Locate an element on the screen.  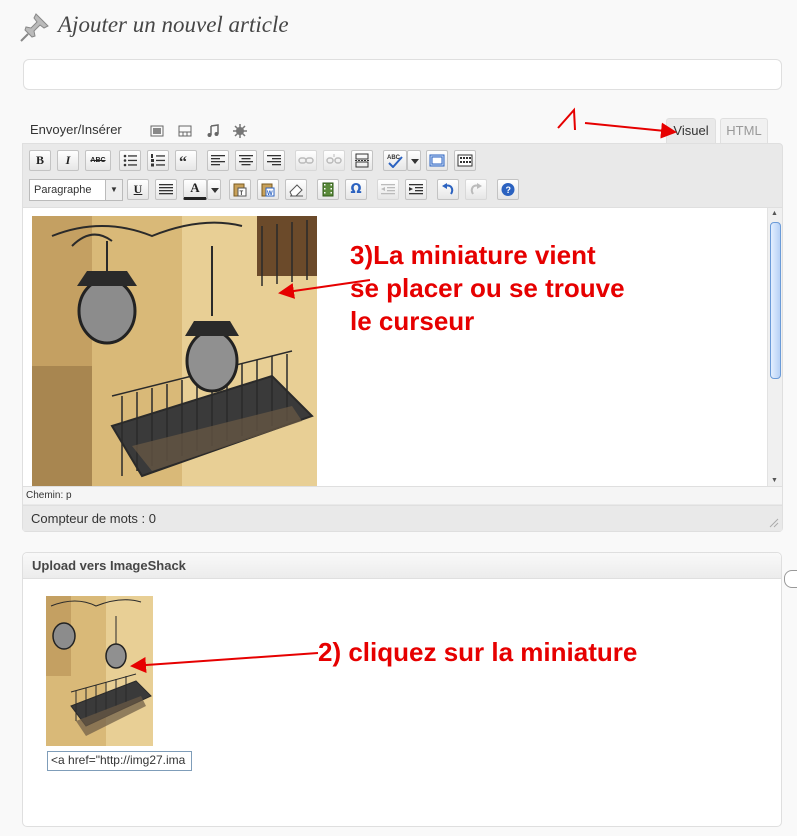
upload-box-title: Upload vers ImageShack is located at coordinates (402, 566).